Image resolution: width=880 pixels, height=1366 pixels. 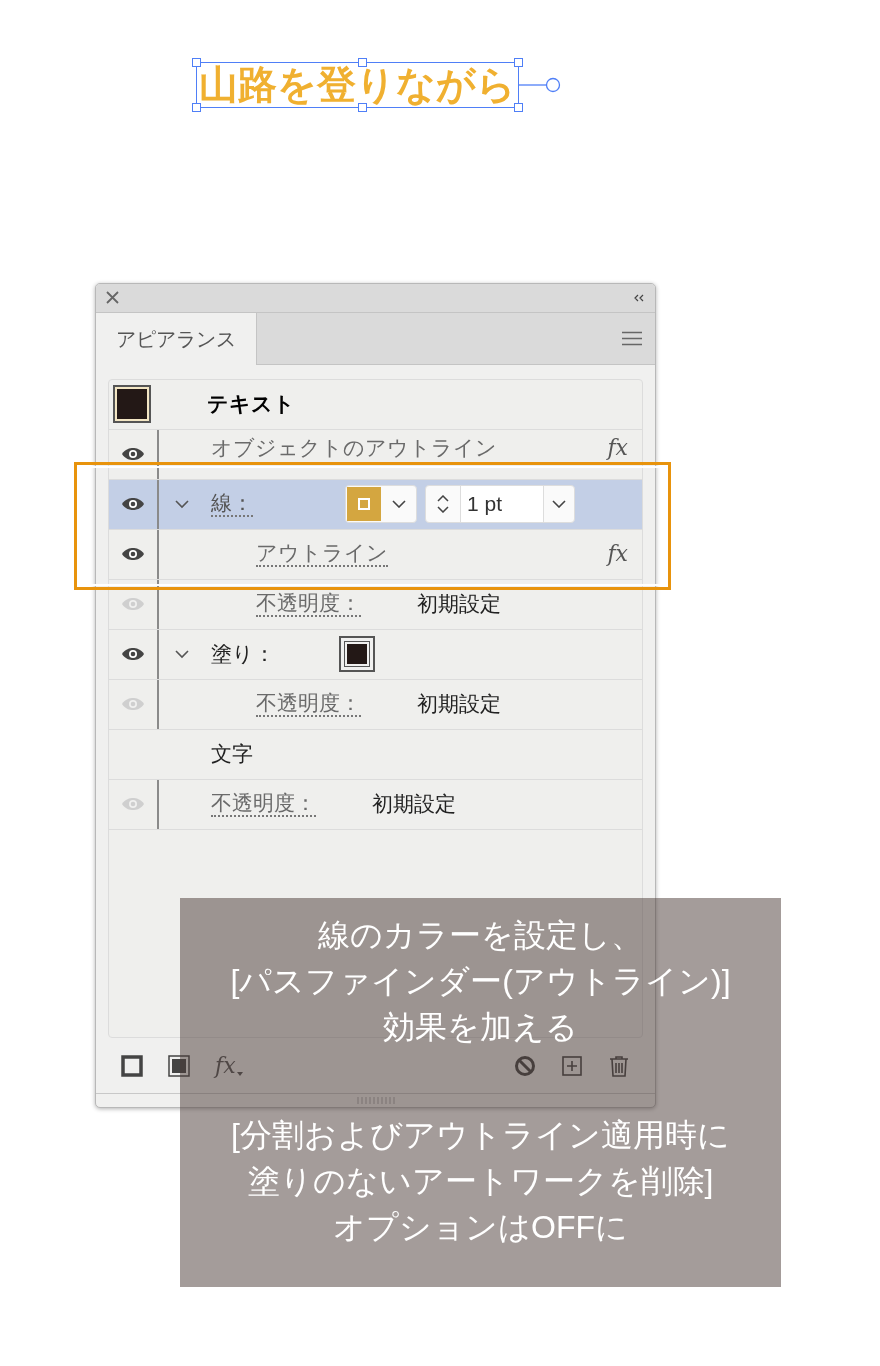 I want to click on annotation-note: 線のカラーを設定し、 [パスファインダー(アウトライン)] 効果を加える, so click(x=480, y=981).